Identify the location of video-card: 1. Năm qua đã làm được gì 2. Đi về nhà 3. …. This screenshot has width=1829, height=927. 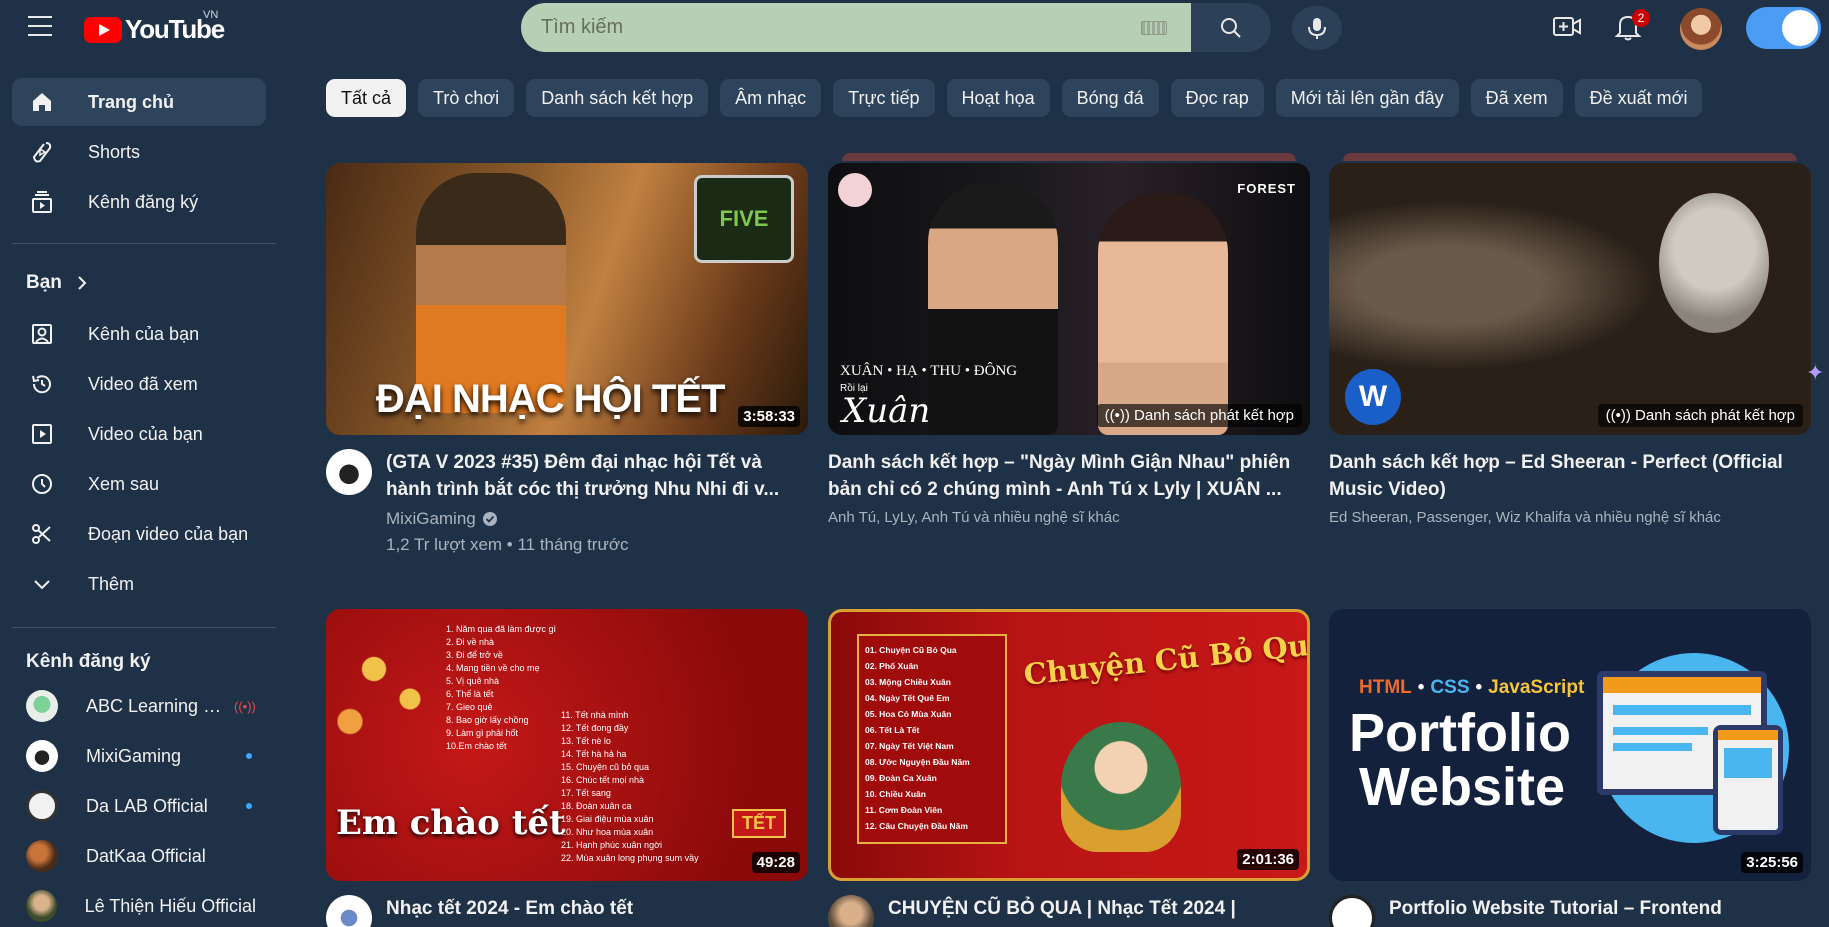
(567, 768).